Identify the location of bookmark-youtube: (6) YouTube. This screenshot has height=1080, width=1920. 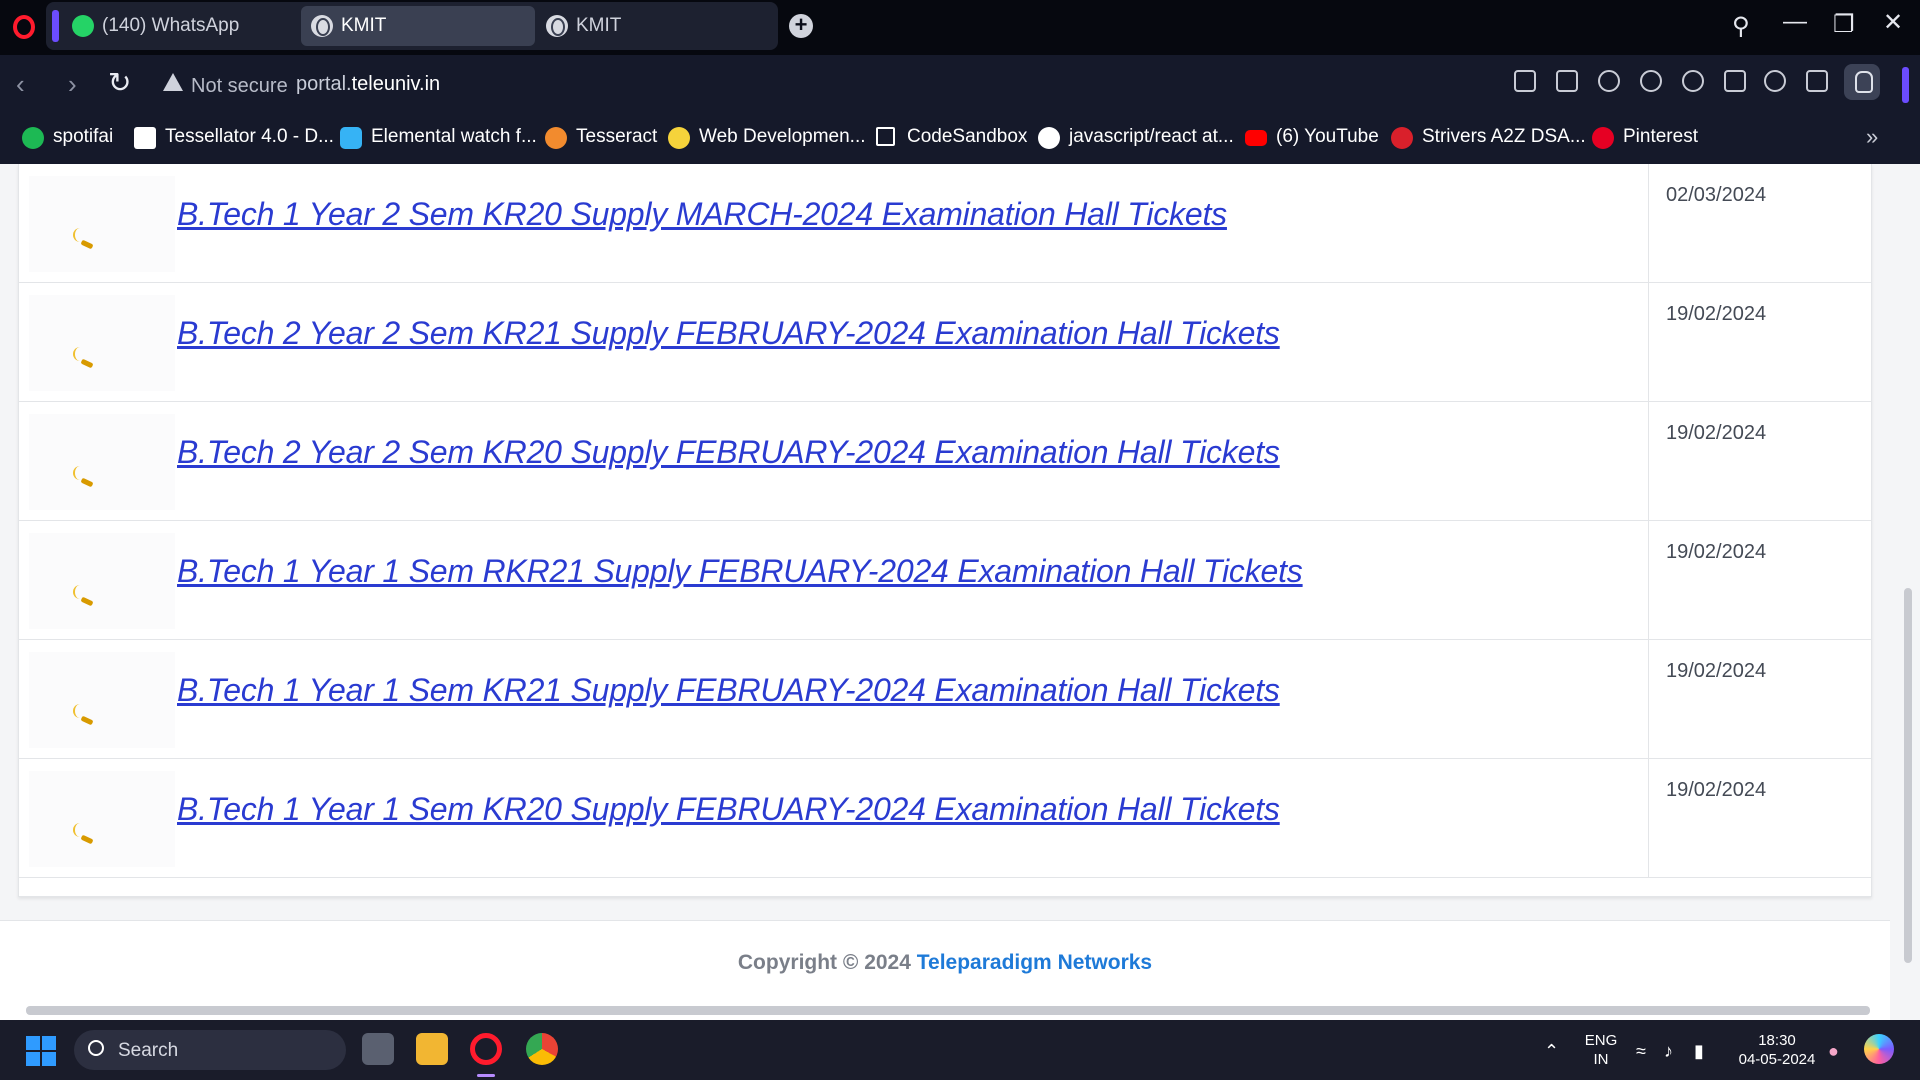
(1312, 137).